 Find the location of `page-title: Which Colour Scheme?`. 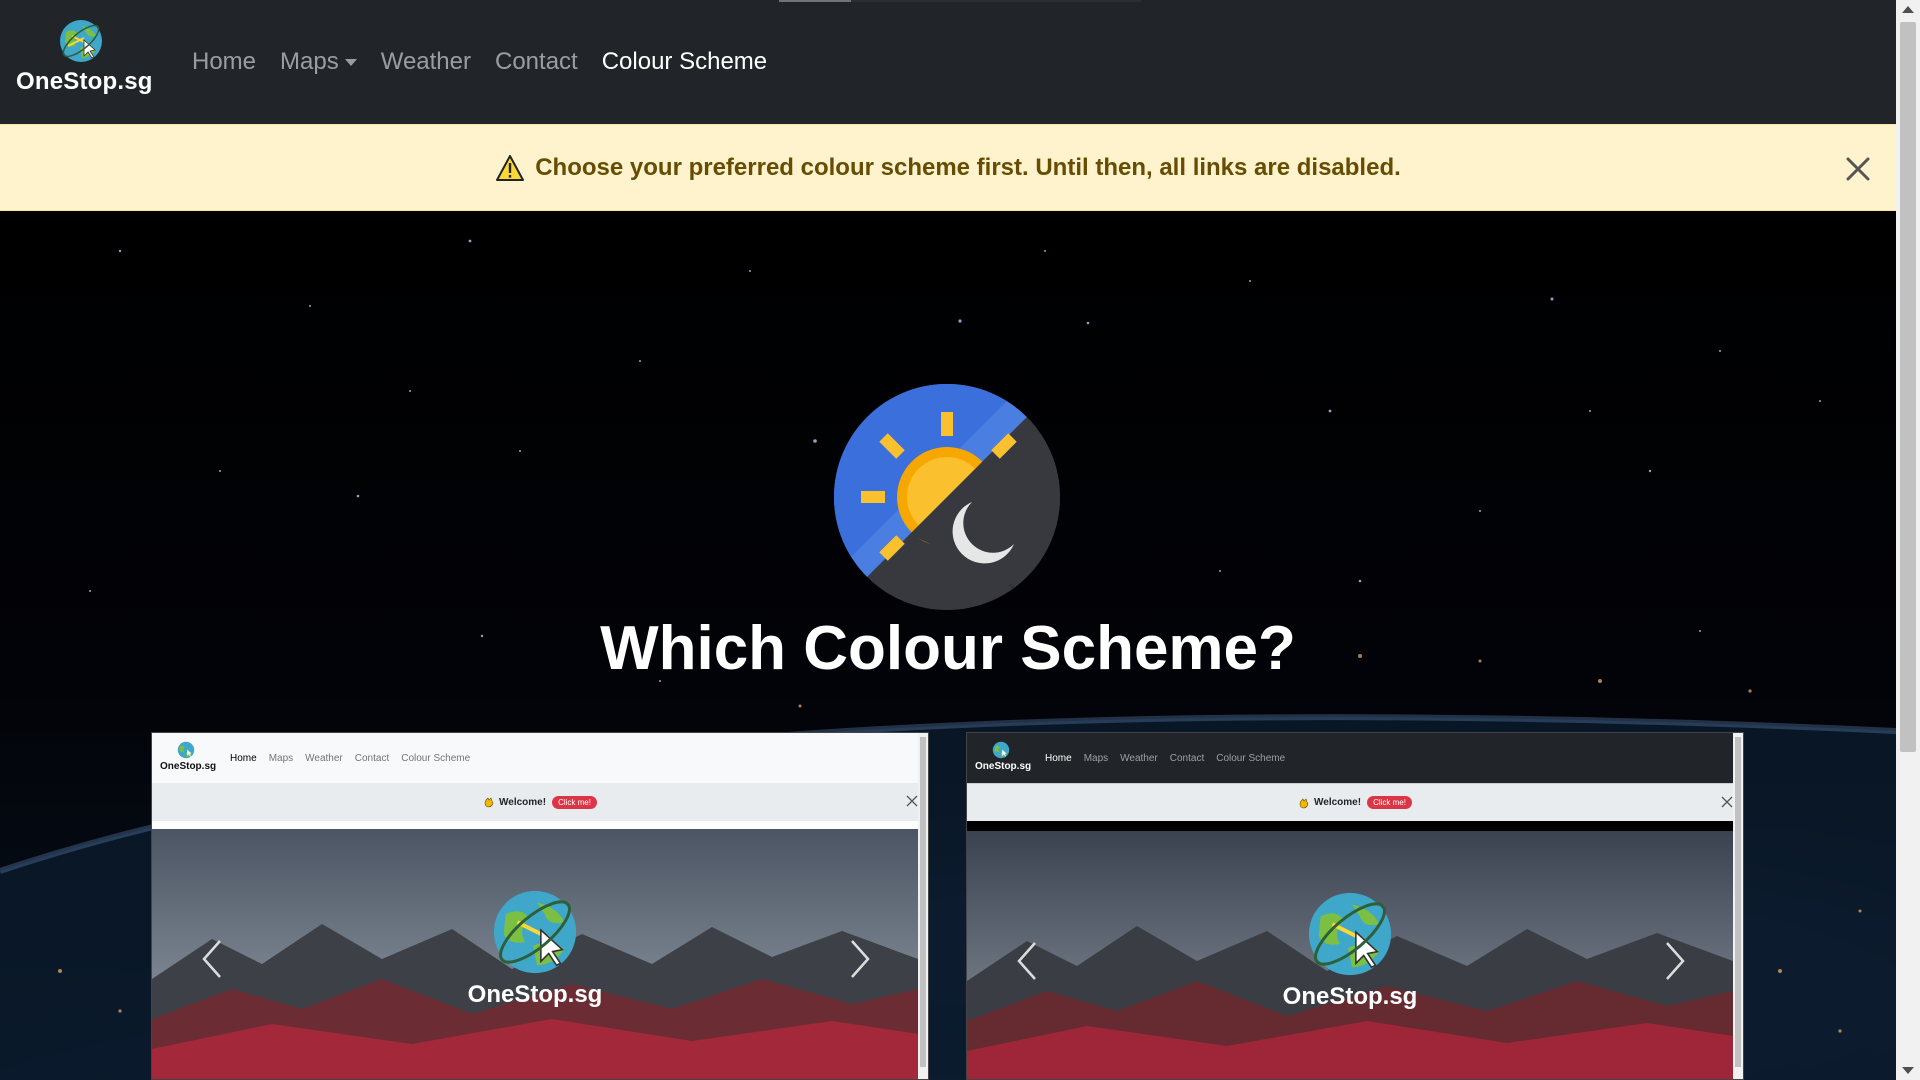

page-title: Which Colour Scheme? is located at coordinates (948, 648).